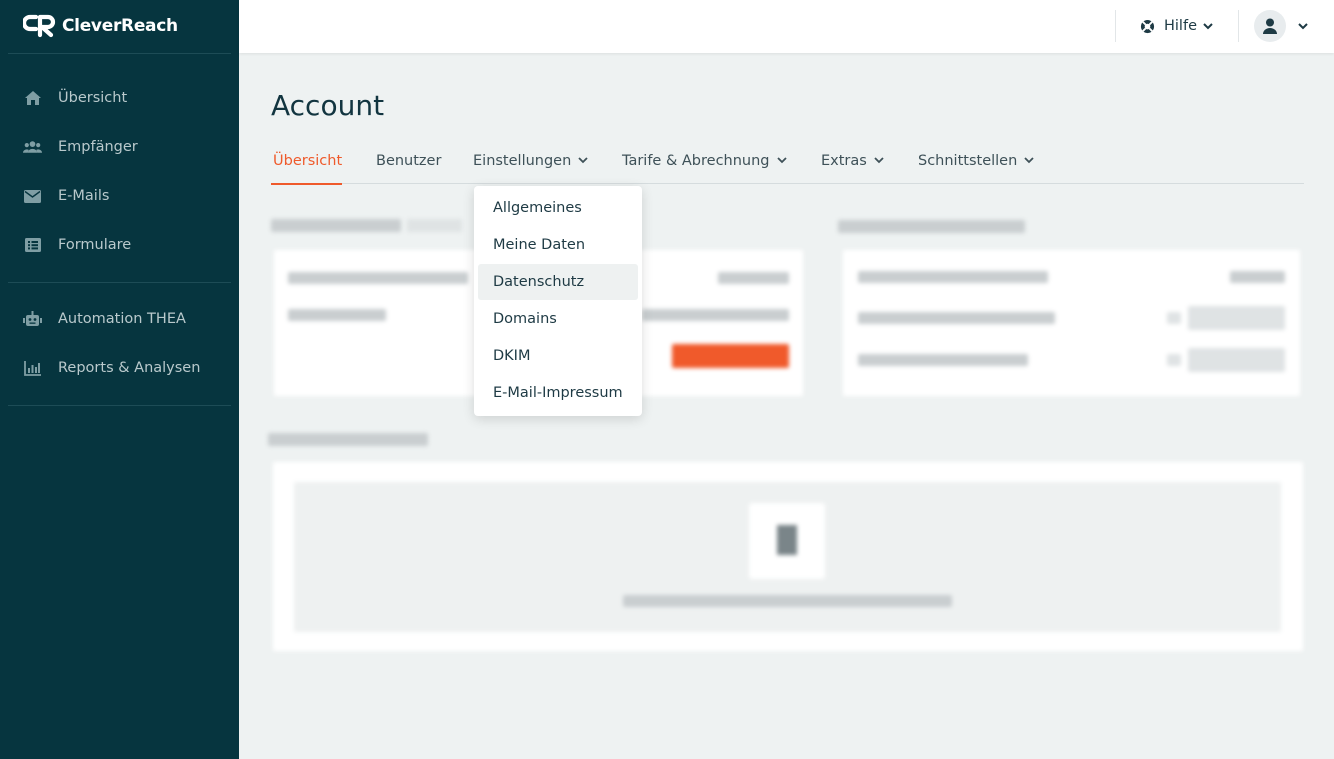  I want to click on user-icon, so click(1270, 26).